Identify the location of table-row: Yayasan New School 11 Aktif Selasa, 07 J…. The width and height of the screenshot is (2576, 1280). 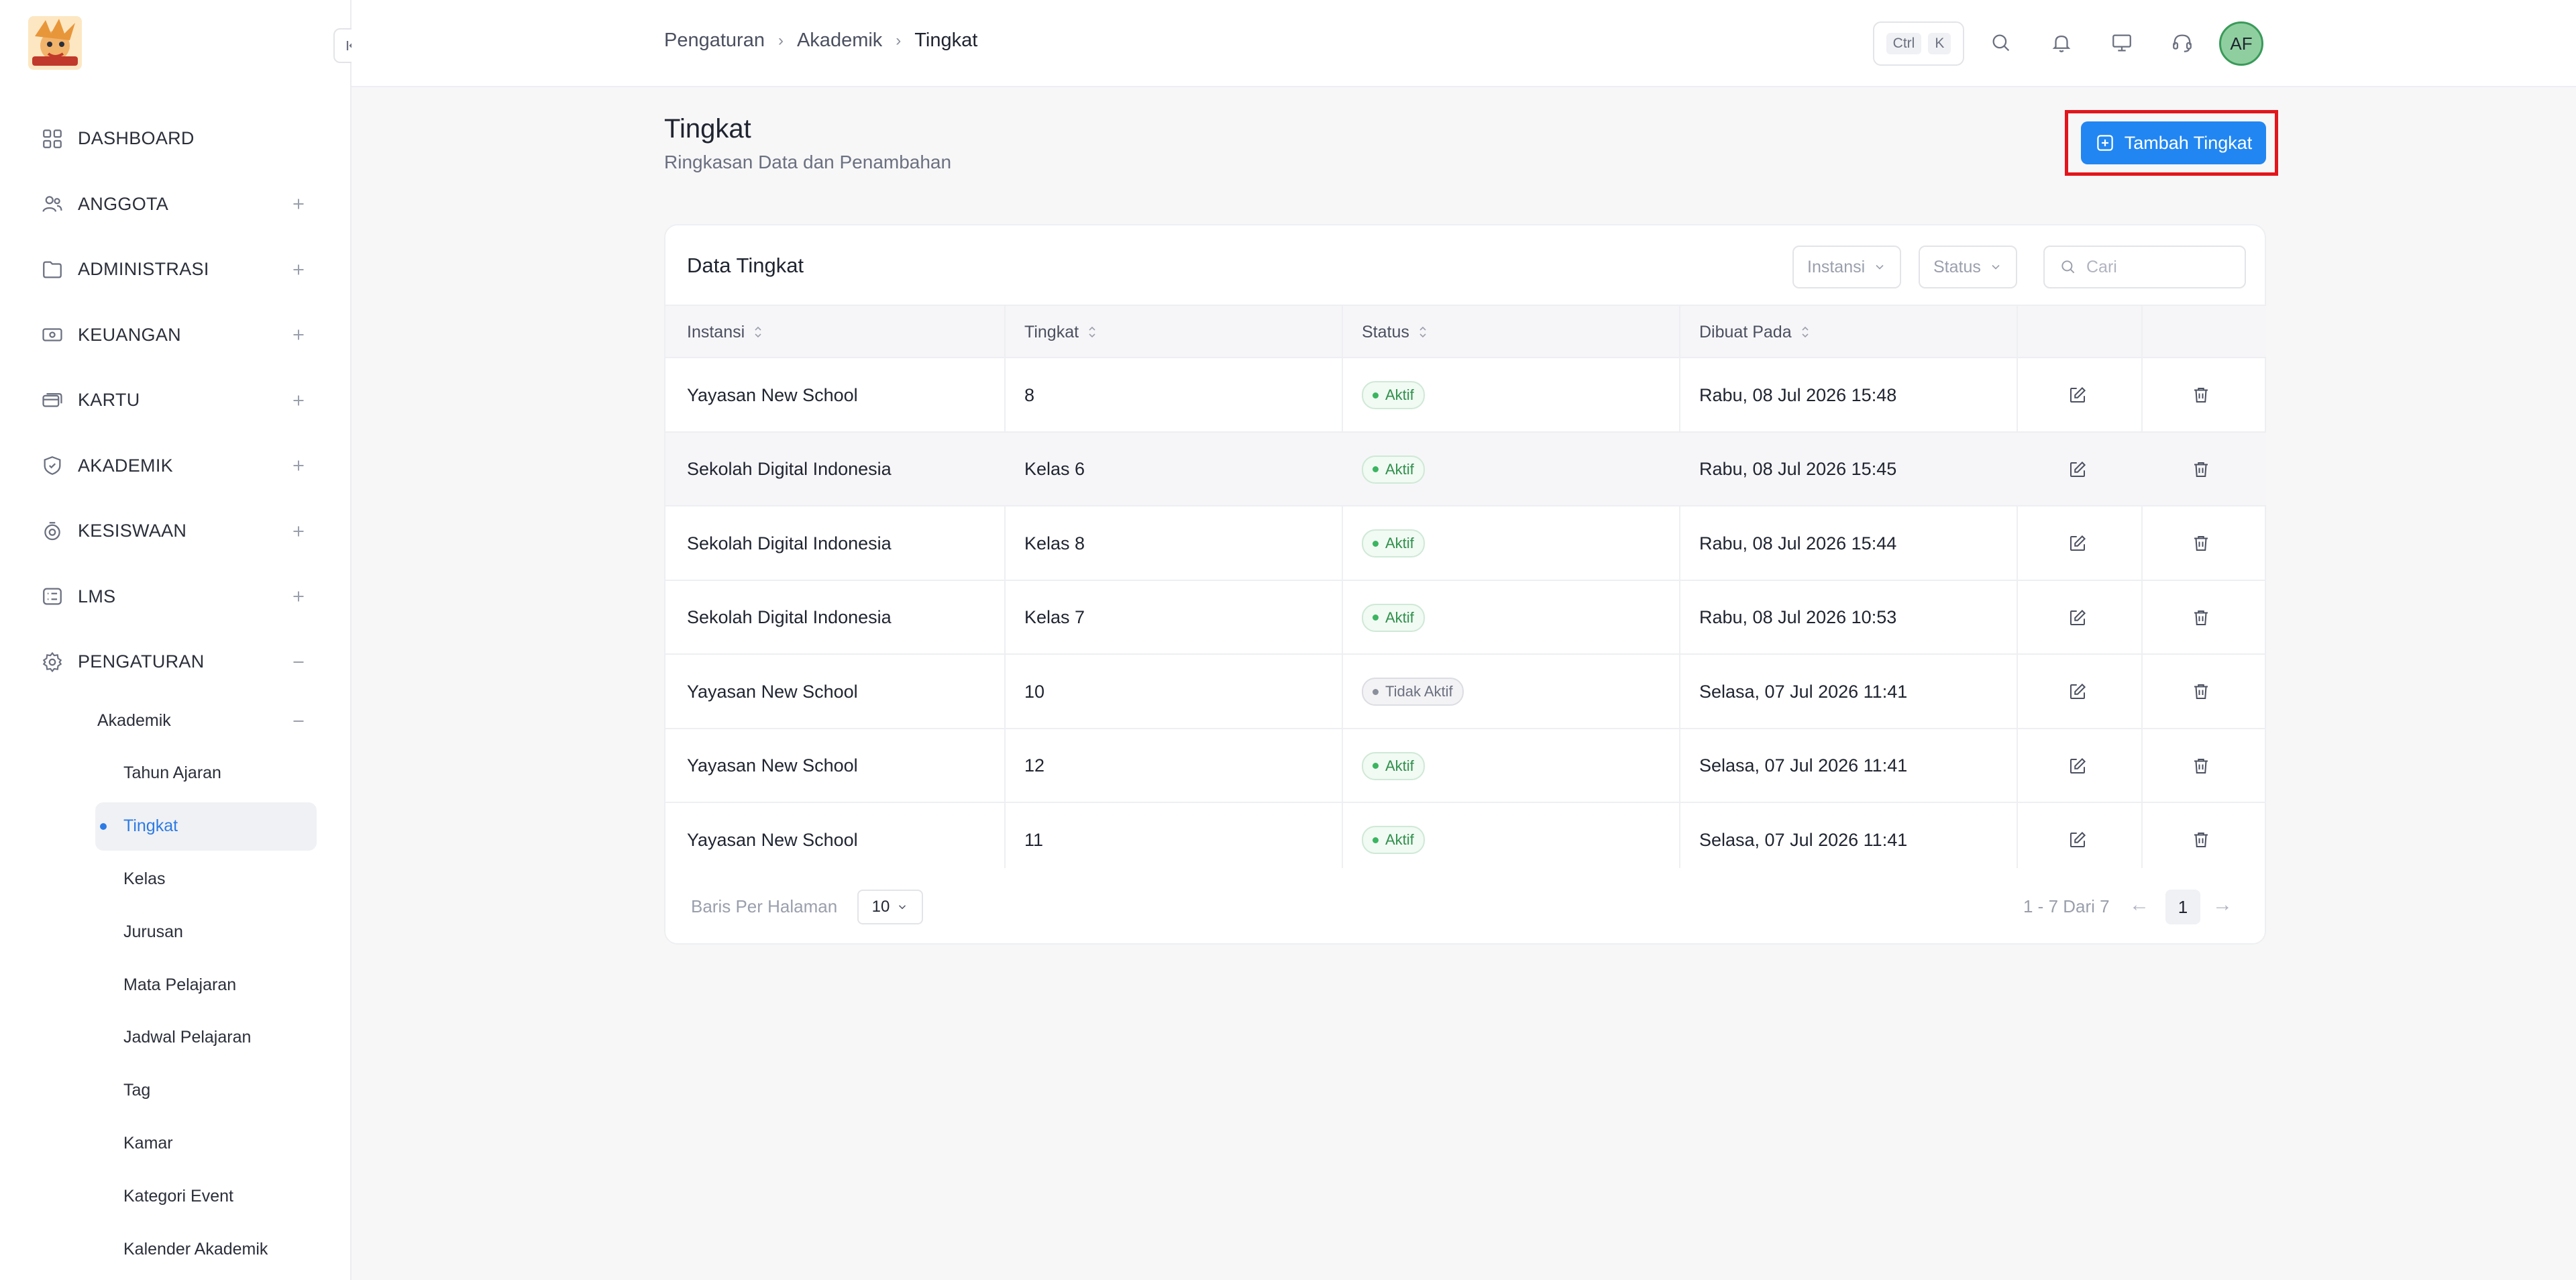
(1465, 840).